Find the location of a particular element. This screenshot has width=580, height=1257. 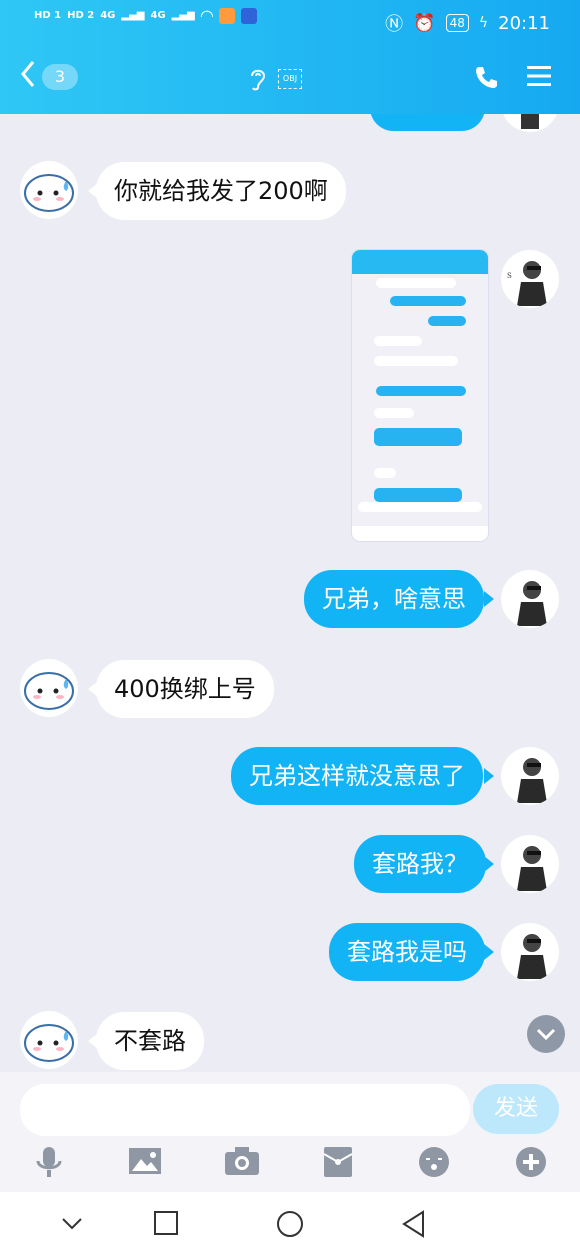

chat-header: 3 OBJ is located at coordinates (290, 78).